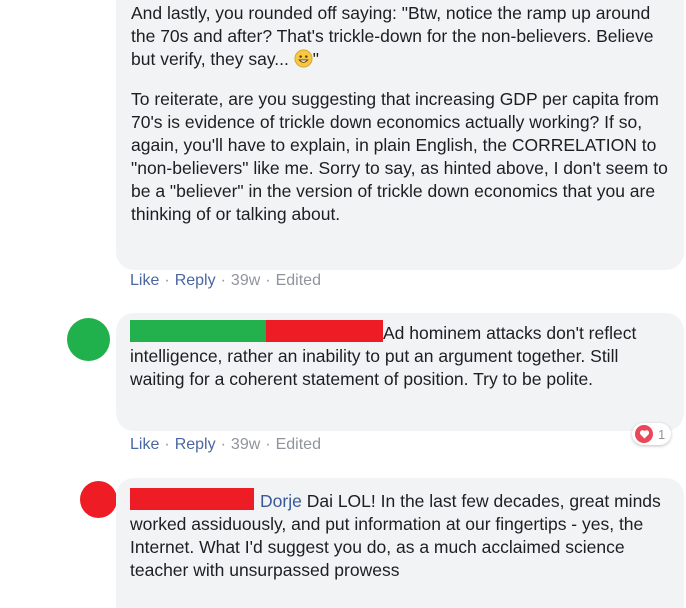 The image size is (686, 608). What do you see at coordinates (303, 61) in the screenshot?
I see `grin-emoji-icon` at bounding box center [303, 61].